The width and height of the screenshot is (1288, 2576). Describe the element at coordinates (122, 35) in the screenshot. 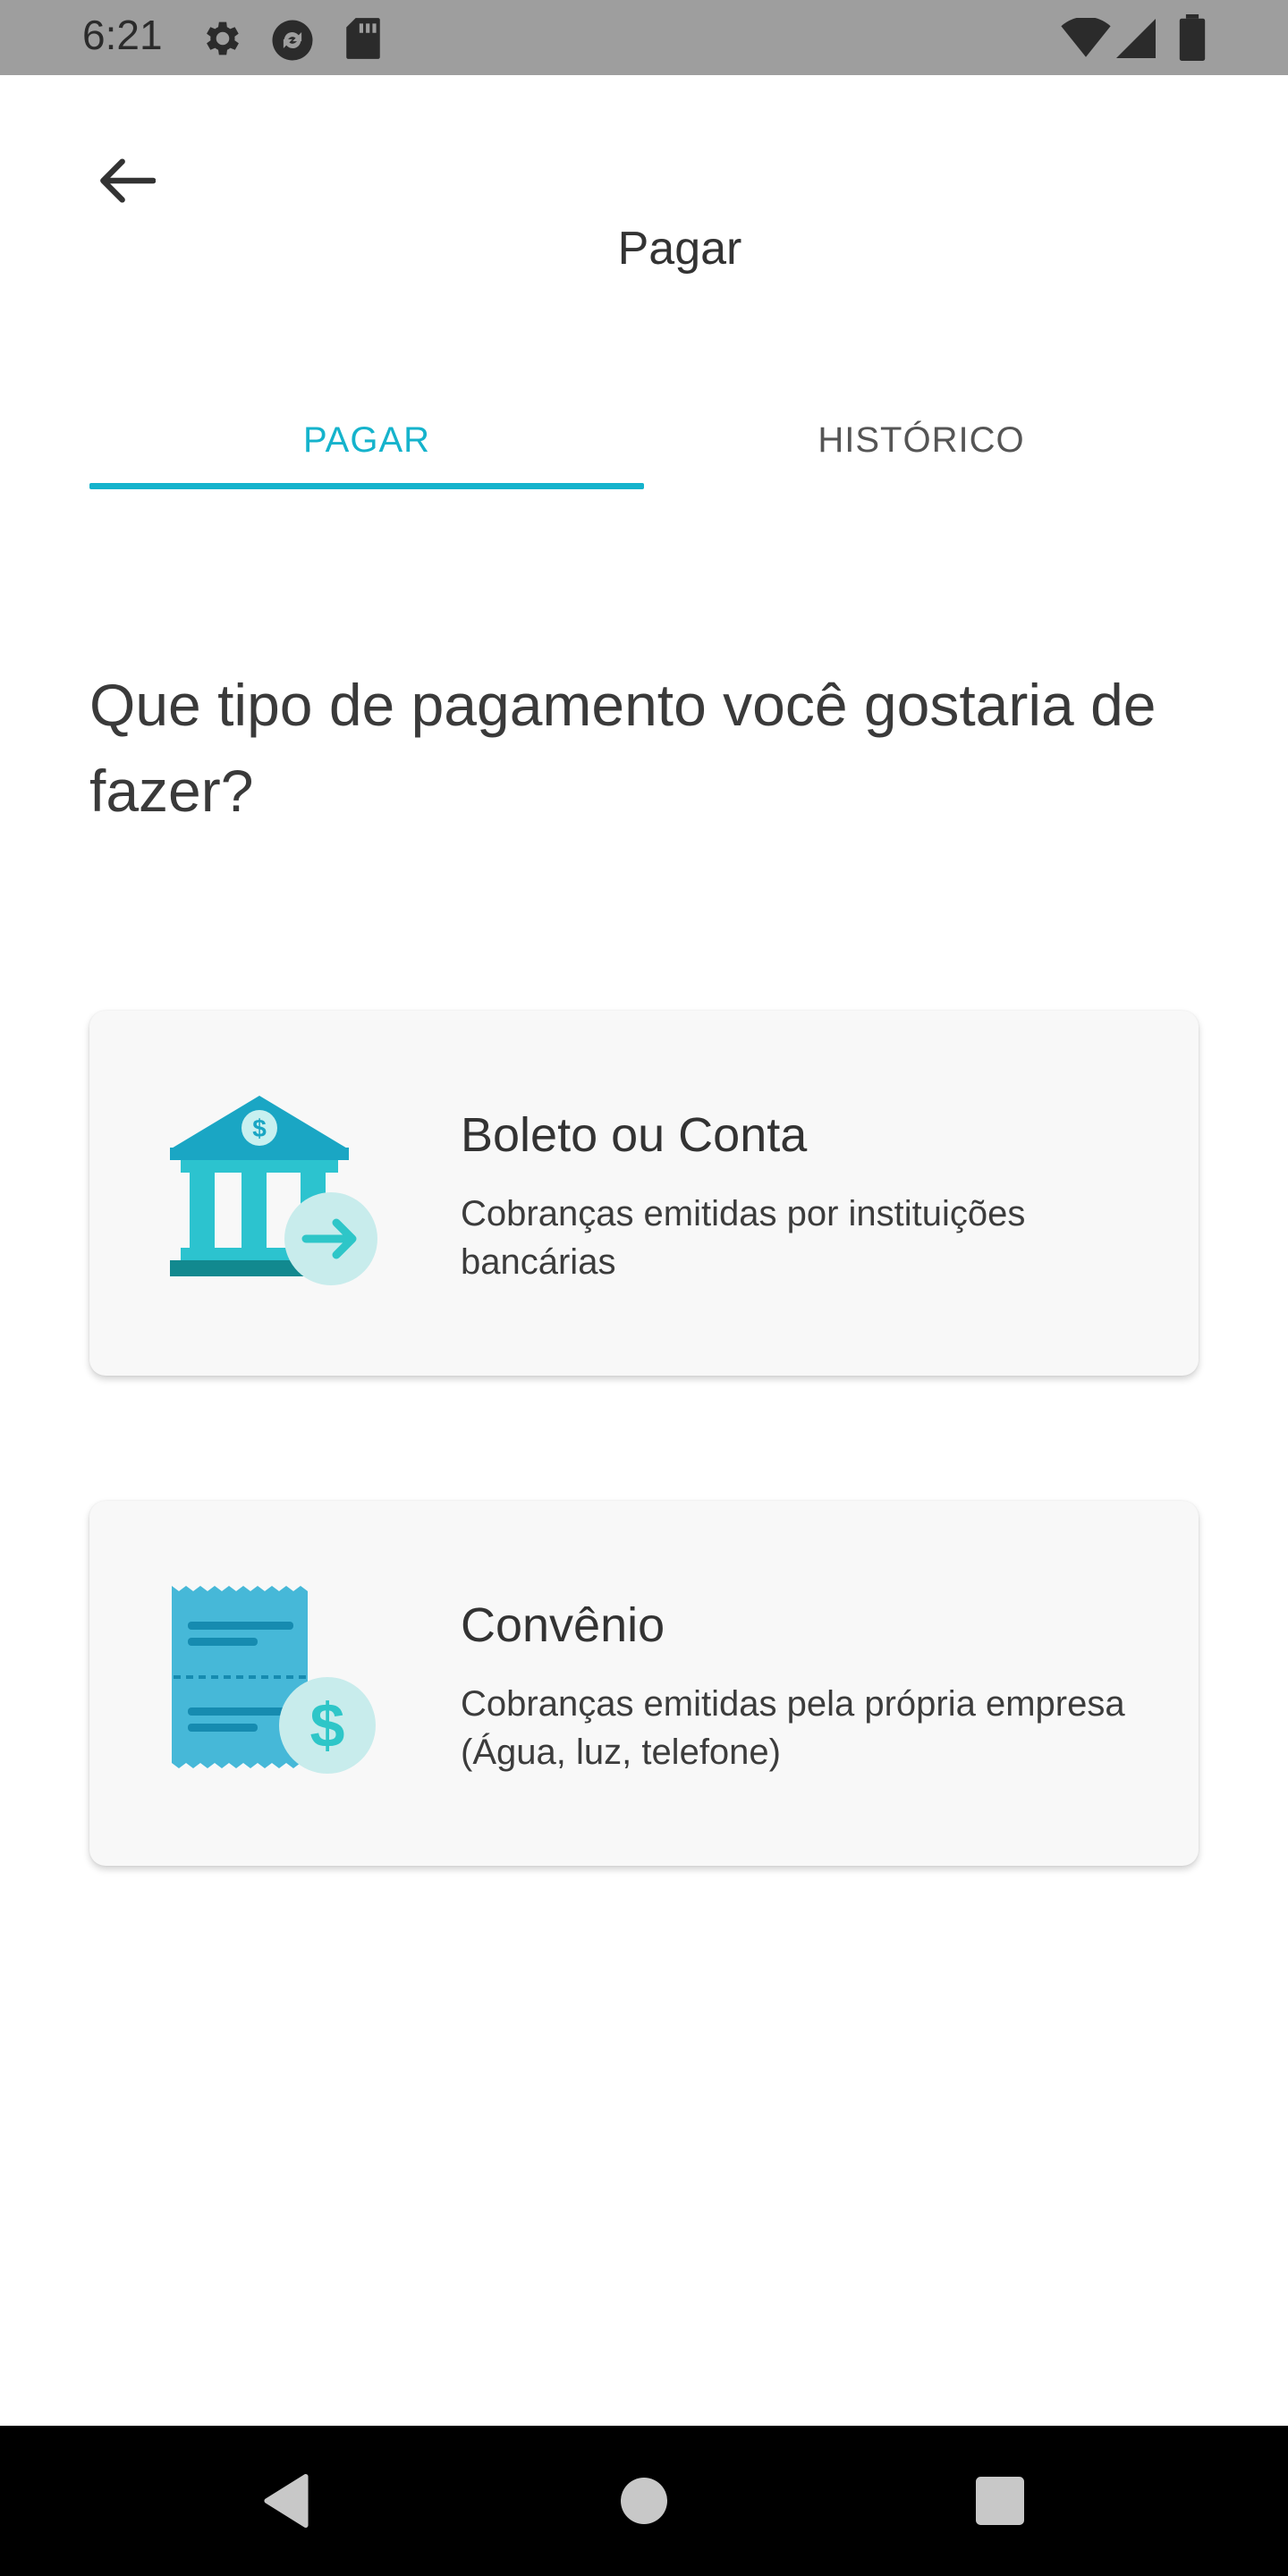

I see `status-time: 6:21` at that location.